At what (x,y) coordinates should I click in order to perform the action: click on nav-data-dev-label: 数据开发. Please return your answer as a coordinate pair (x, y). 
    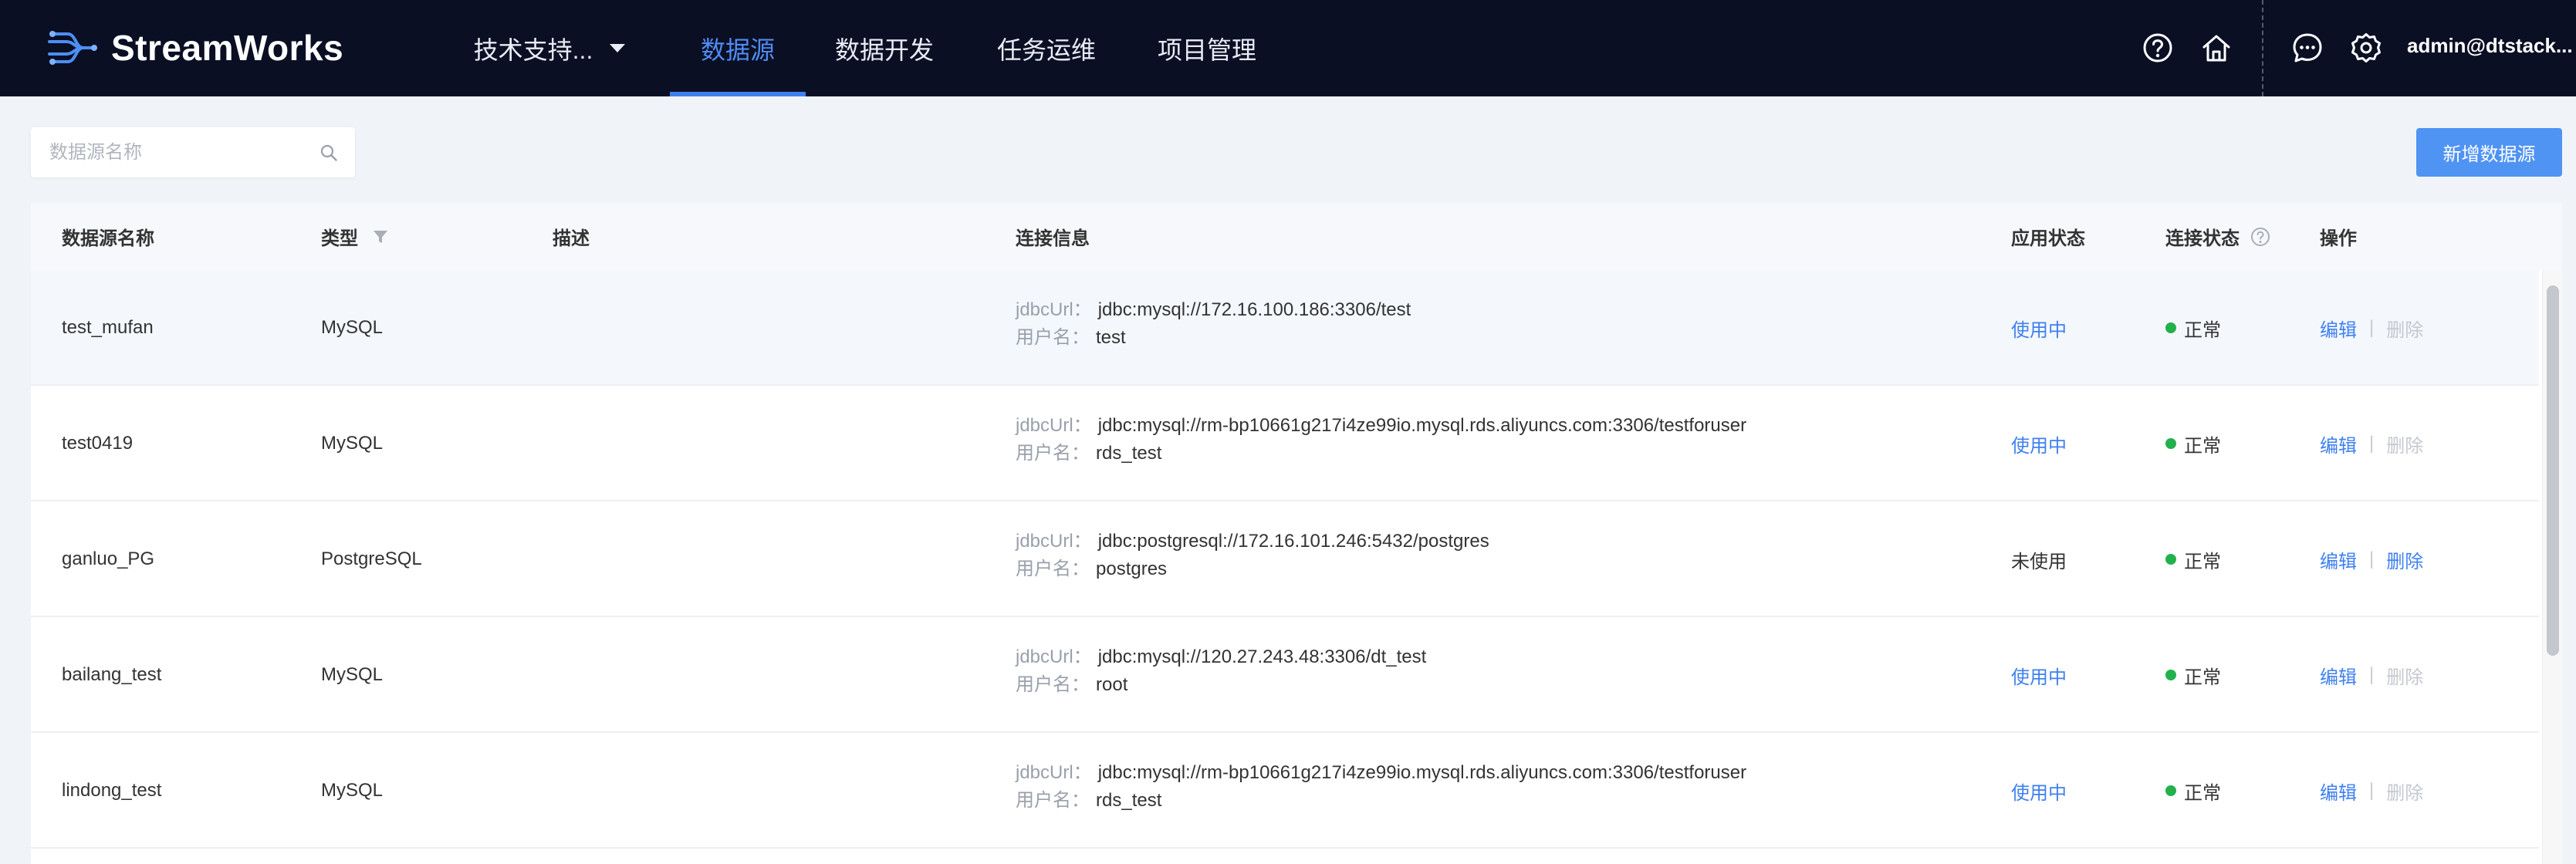
    Looking at the image, I should click on (884, 50).